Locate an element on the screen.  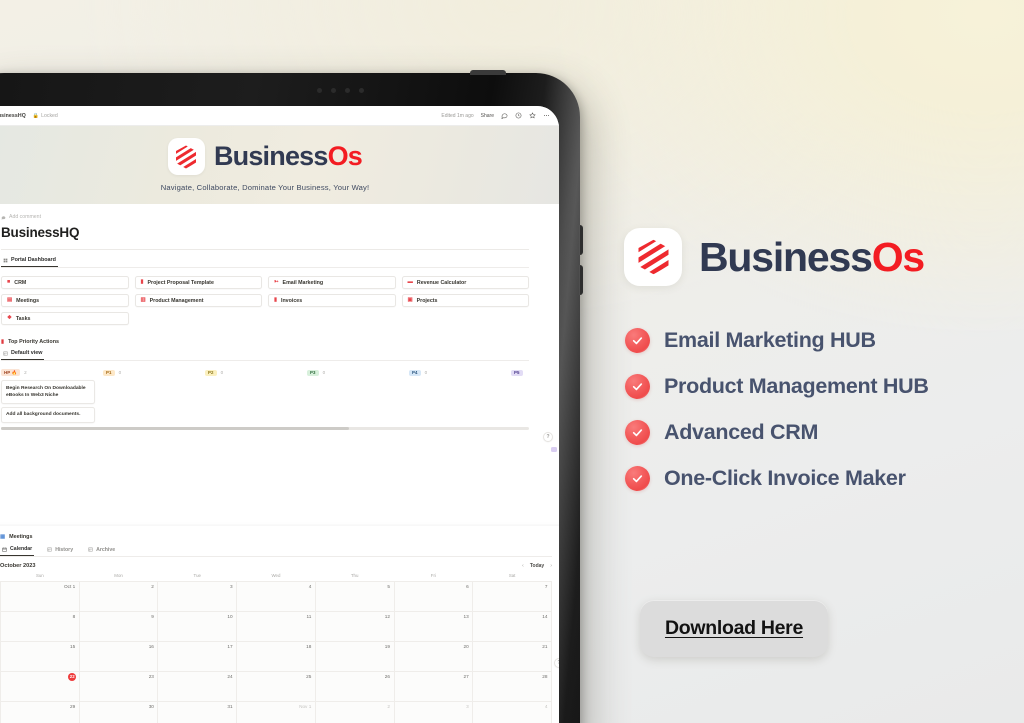
kanban-column-p4: P4 0 is located at coordinates (460, 372).